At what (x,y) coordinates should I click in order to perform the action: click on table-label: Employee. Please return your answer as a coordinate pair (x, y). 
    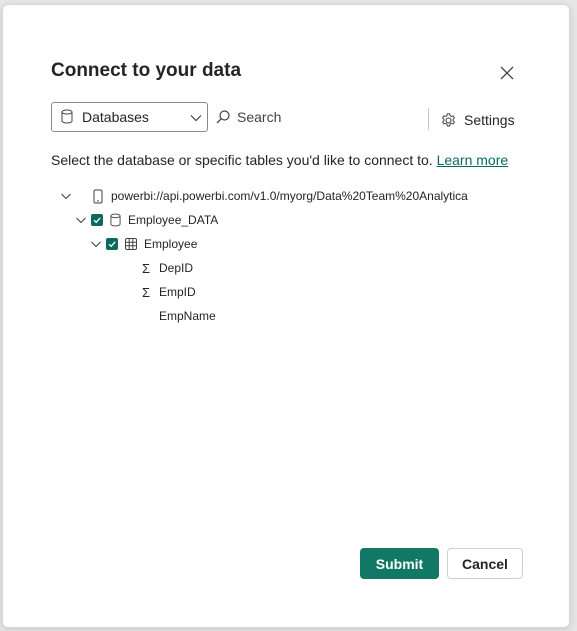
    Looking at the image, I should click on (170, 244).